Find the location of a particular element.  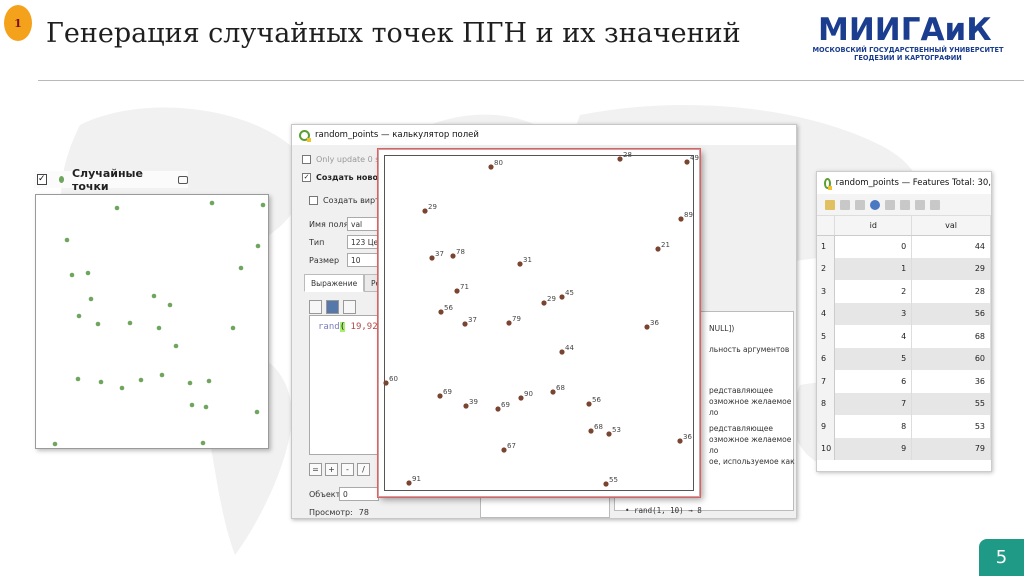

table-row: 3 2 28 is located at coordinates (904, 291).